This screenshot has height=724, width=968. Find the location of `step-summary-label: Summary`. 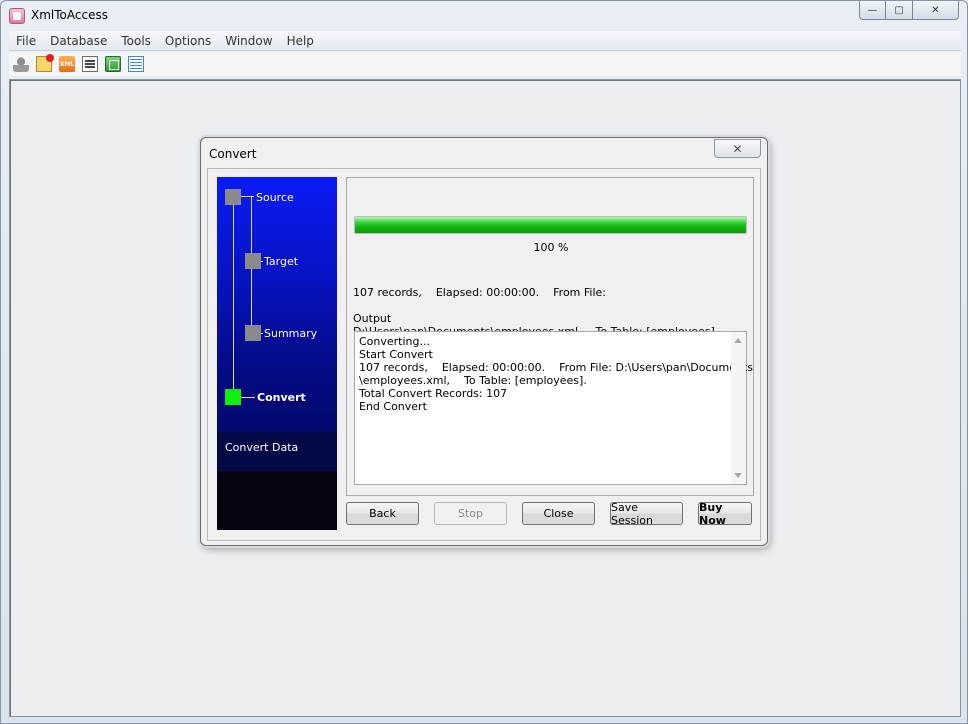

step-summary-label: Summary is located at coordinates (291, 333).